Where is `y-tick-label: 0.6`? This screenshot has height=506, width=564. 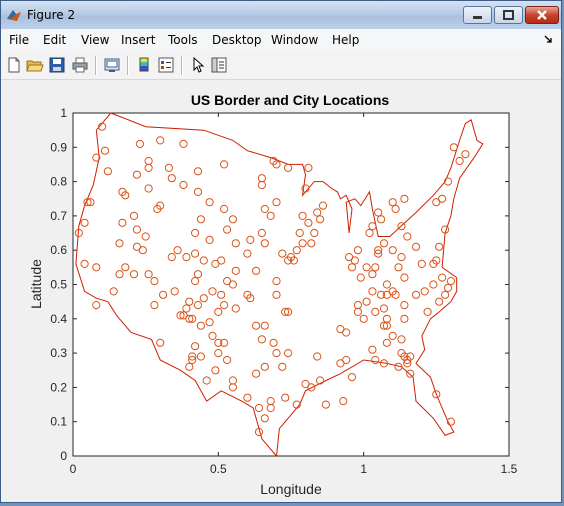
y-tick-label: 0.6 is located at coordinates (58, 250).